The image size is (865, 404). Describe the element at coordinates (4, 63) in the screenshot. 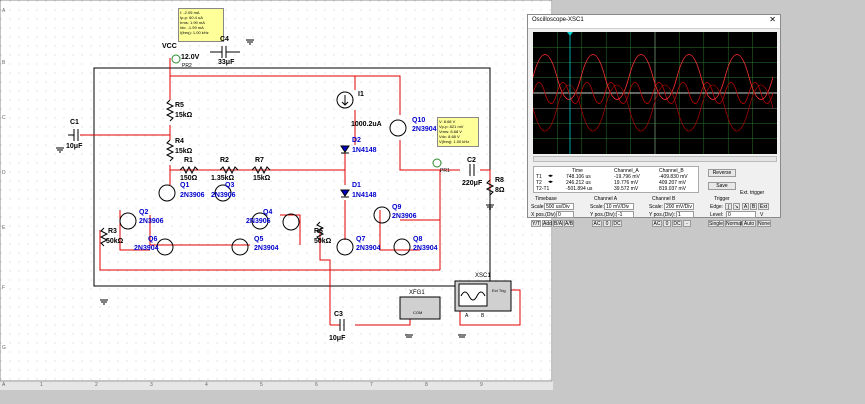

I see `ruler-row: B` at that location.